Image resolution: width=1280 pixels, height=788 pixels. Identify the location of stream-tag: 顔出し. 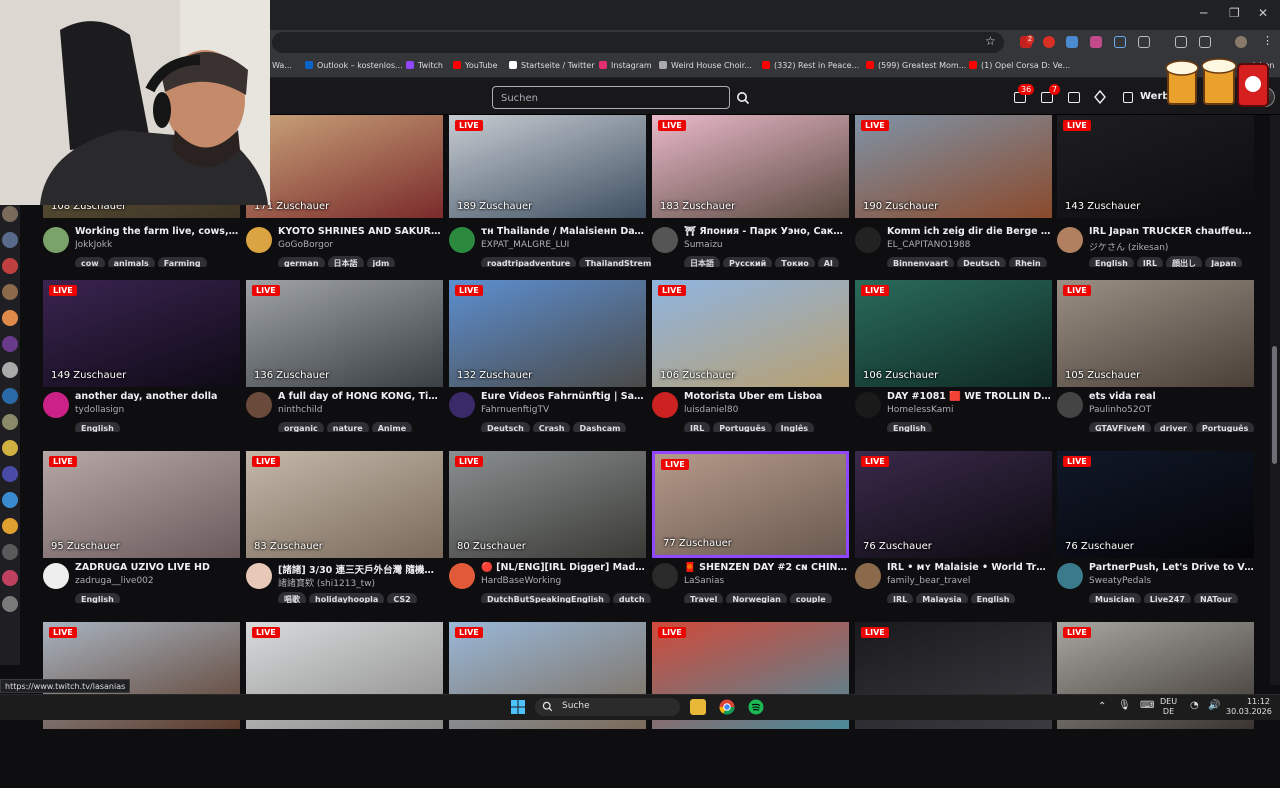
(1184, 261).